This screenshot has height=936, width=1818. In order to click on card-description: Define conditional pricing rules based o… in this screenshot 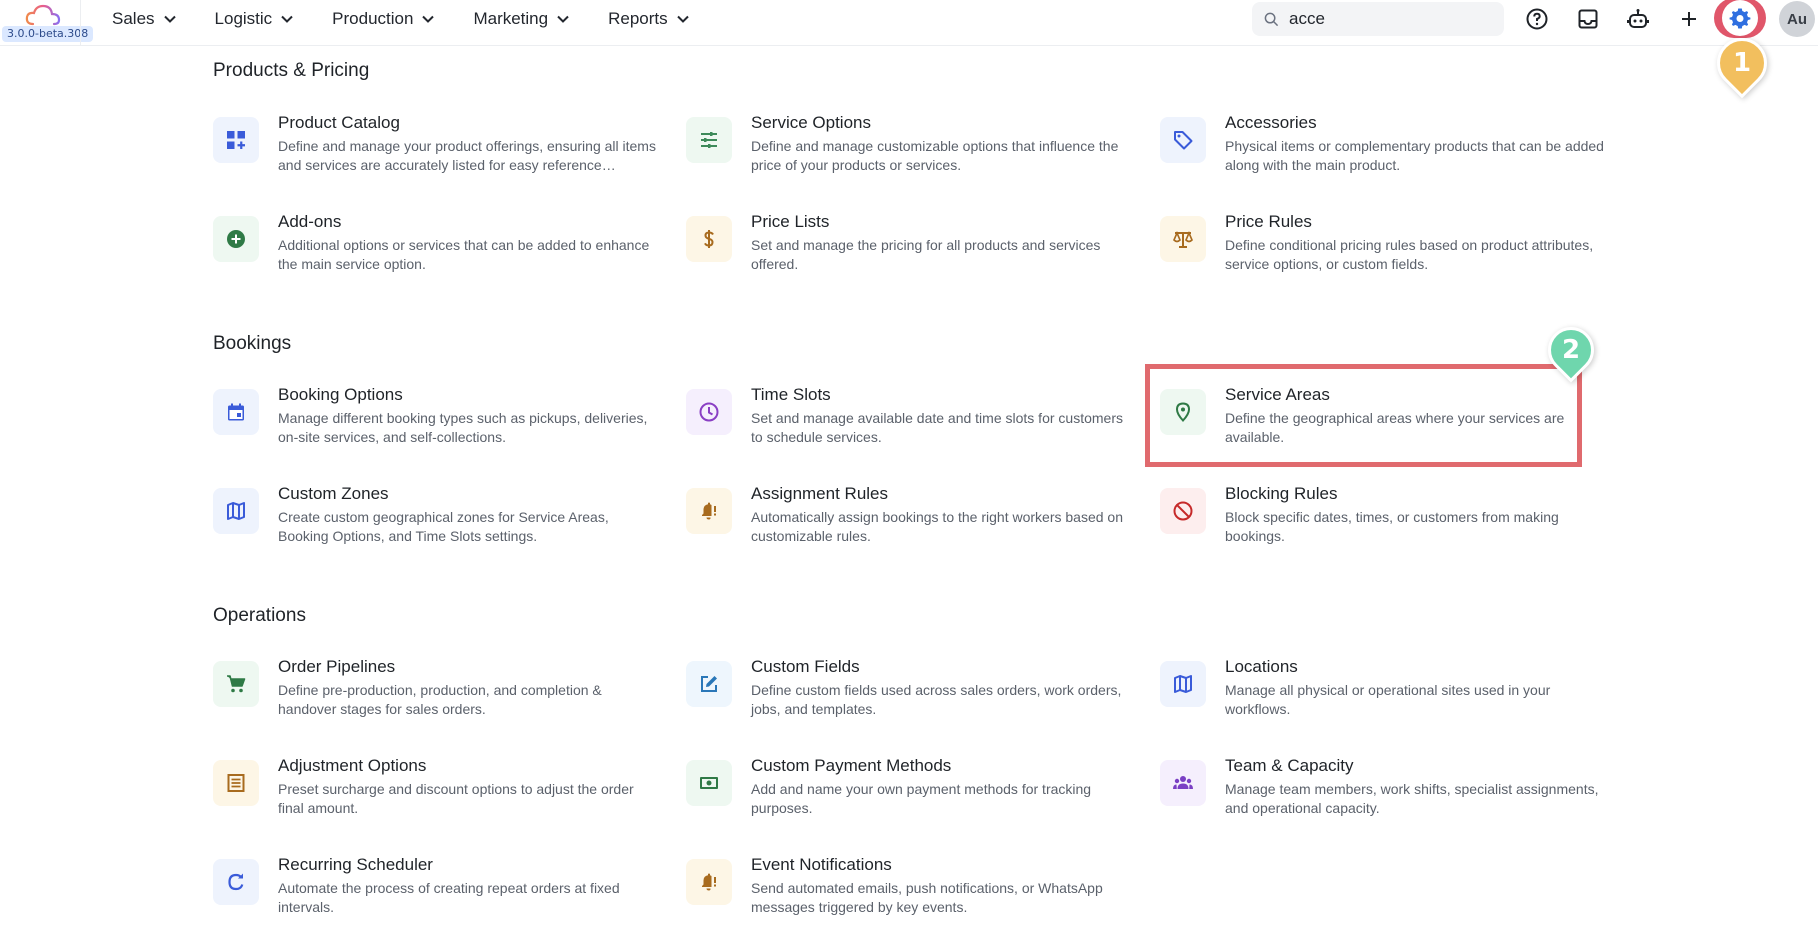, I will do `click(1409, 254)`.